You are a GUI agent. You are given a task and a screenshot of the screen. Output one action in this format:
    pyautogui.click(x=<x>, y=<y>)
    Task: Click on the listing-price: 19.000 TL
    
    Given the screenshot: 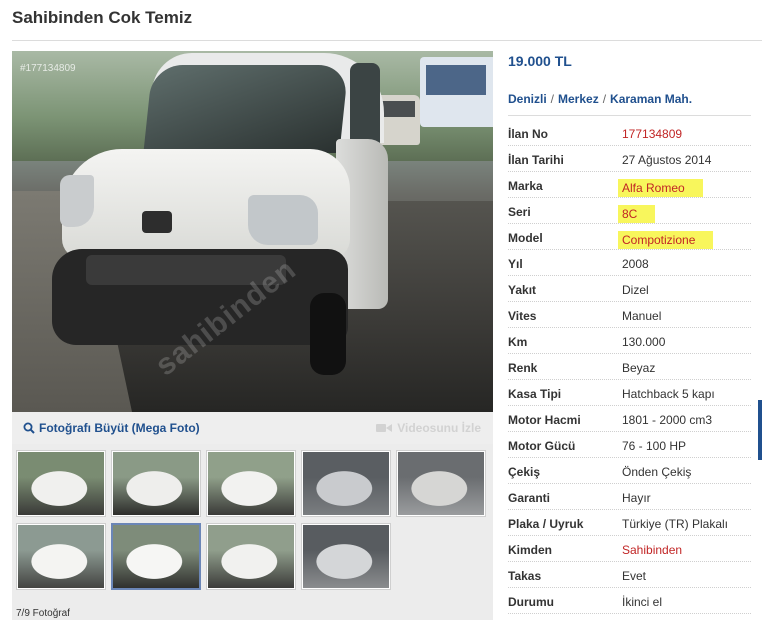 What is the action you would take?
    pyautogui.click(x=540, y=61)
    